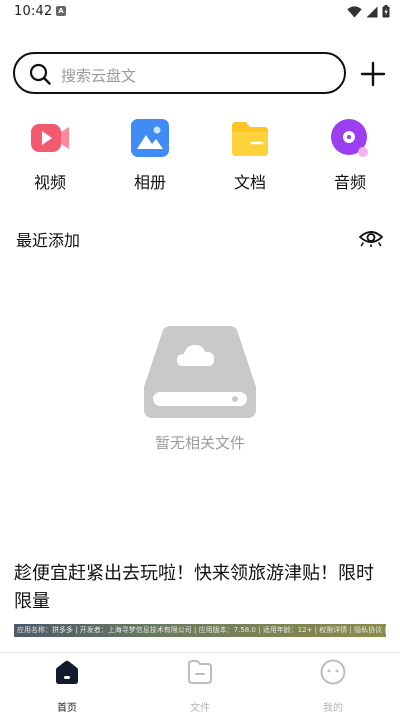 This screenshot has height=712, width=400. I want to click on status-icons, so click(368, 11).